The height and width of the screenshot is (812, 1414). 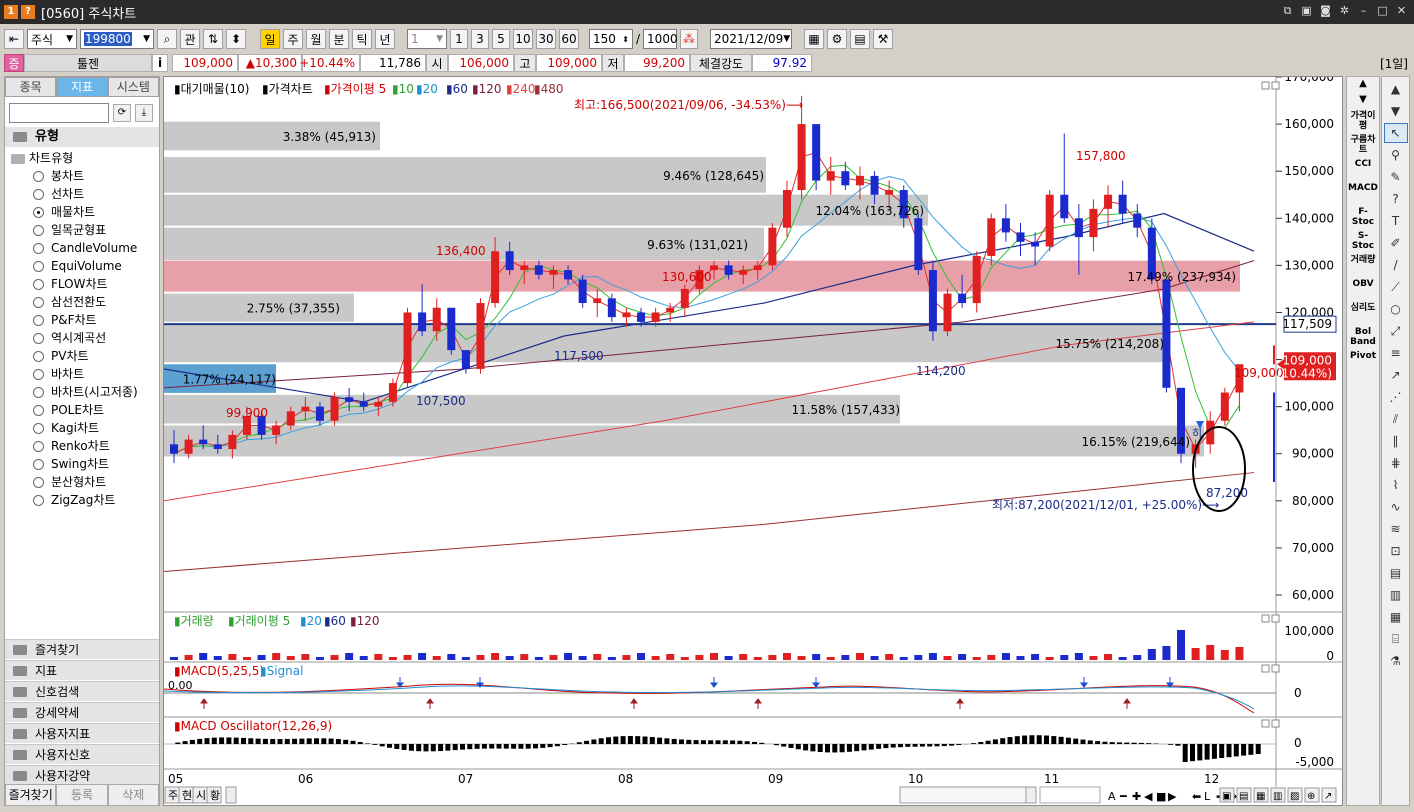 What do you see at coordinates (82, 410) in the screenshot?
I see `chart-type-item: POLE차트` at bounding box center [82, 410].